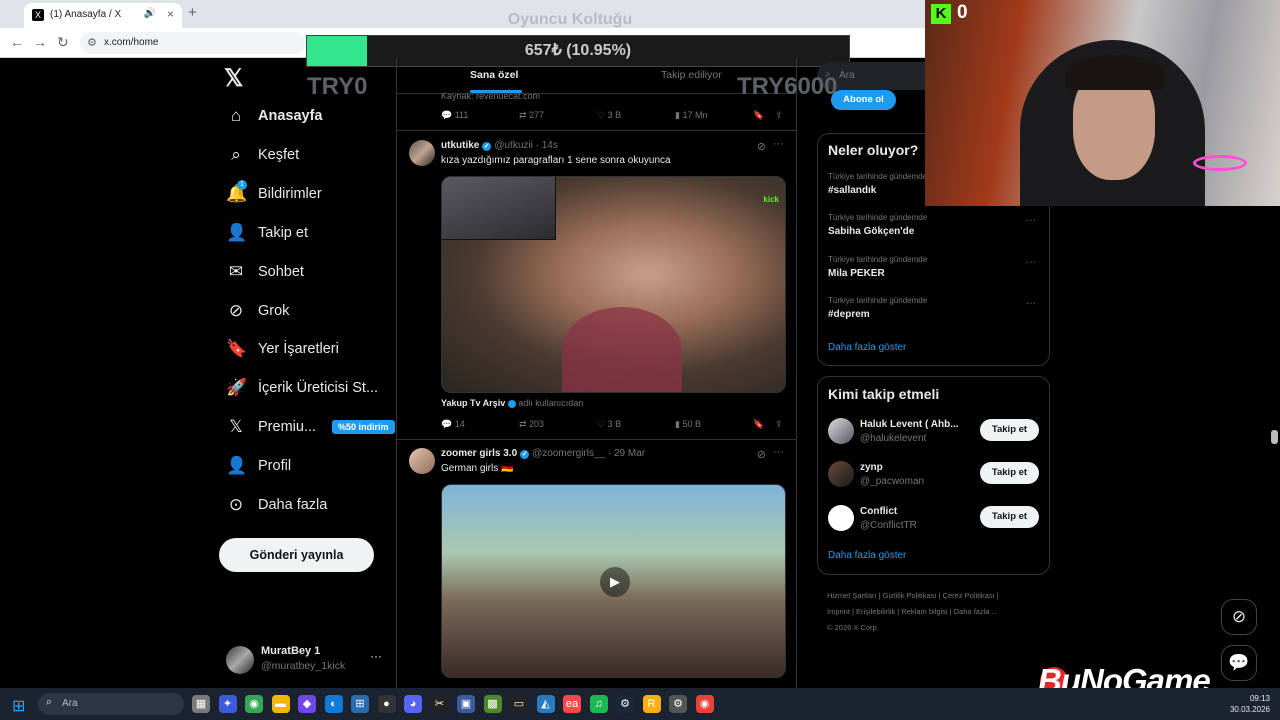 The height and width of the screenshot is (720, 1280). Describe the element at coordinates (473, 403) in the screenshot. I see `media-source-name: Yakup Tv Arşiv` at that location.